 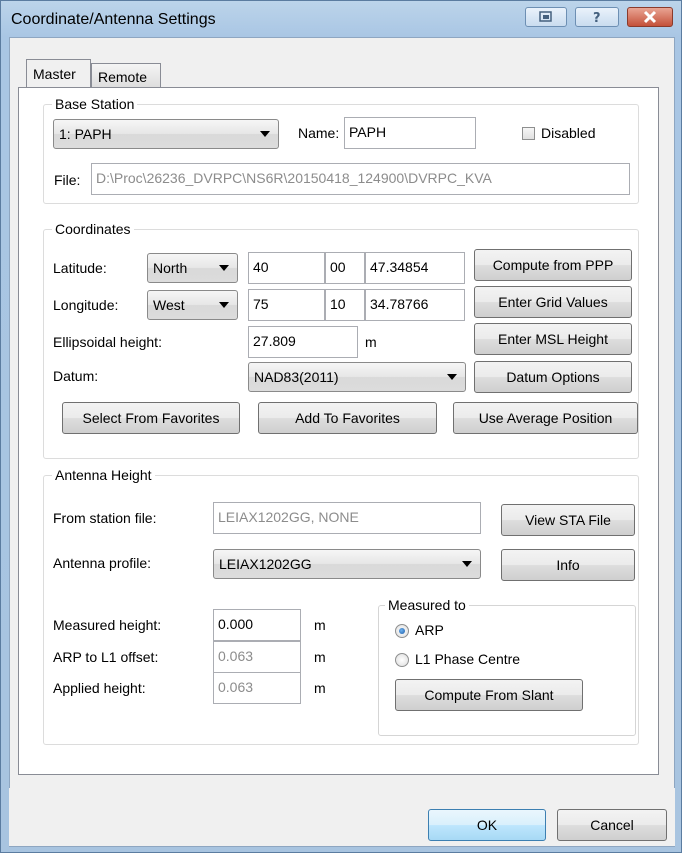 I want to click on latitude-degrees-value: 40, so click(x=261, y=267).